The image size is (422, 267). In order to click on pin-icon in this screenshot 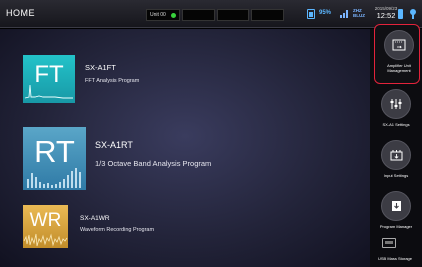, I will do `click(413, 14)`.